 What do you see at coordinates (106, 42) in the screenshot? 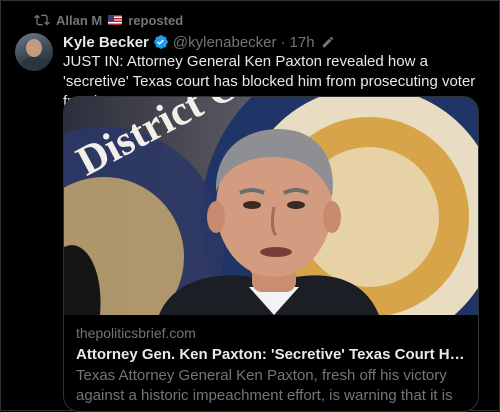
I see `display-name: Kyle Becker` at bounding box center [106, 42].